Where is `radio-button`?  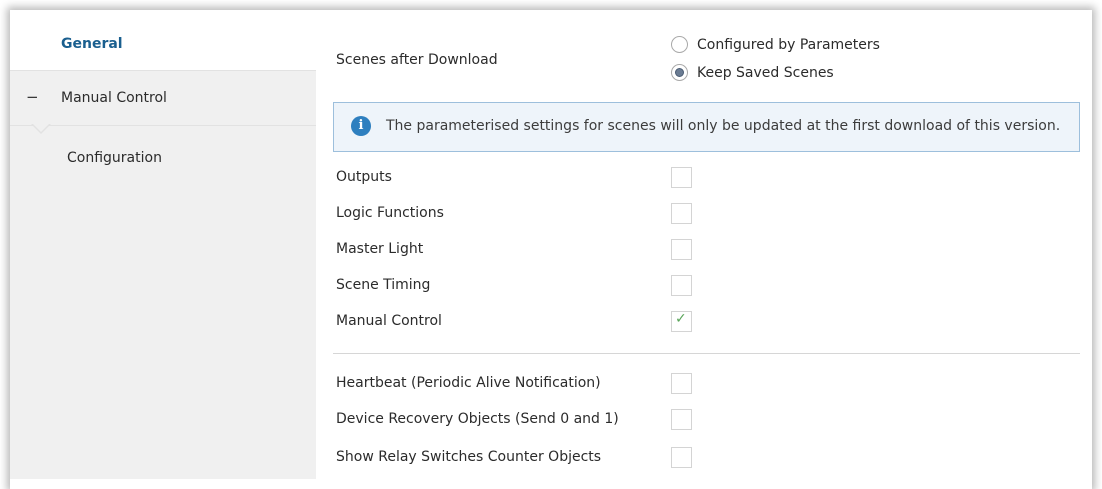
radio-button is located at coordinates (679, 44).